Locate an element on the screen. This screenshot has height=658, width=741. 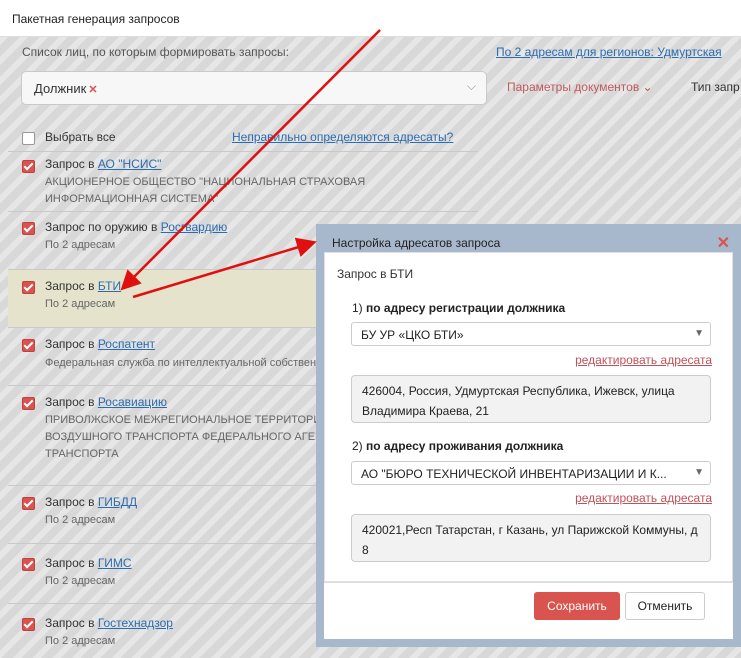
debtor-tag: Должник ✕ is located at coordinates (66, 88).